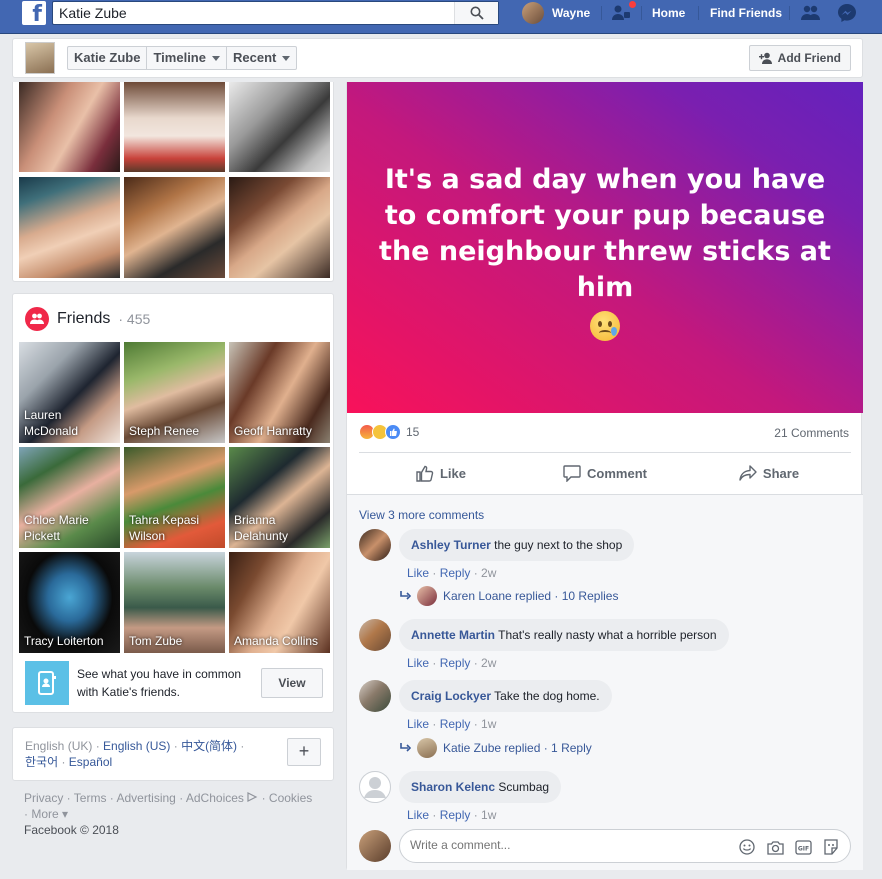 This screenshot has width=882, height=879. I want to click on comment-button: Comment, so click(605, 473).